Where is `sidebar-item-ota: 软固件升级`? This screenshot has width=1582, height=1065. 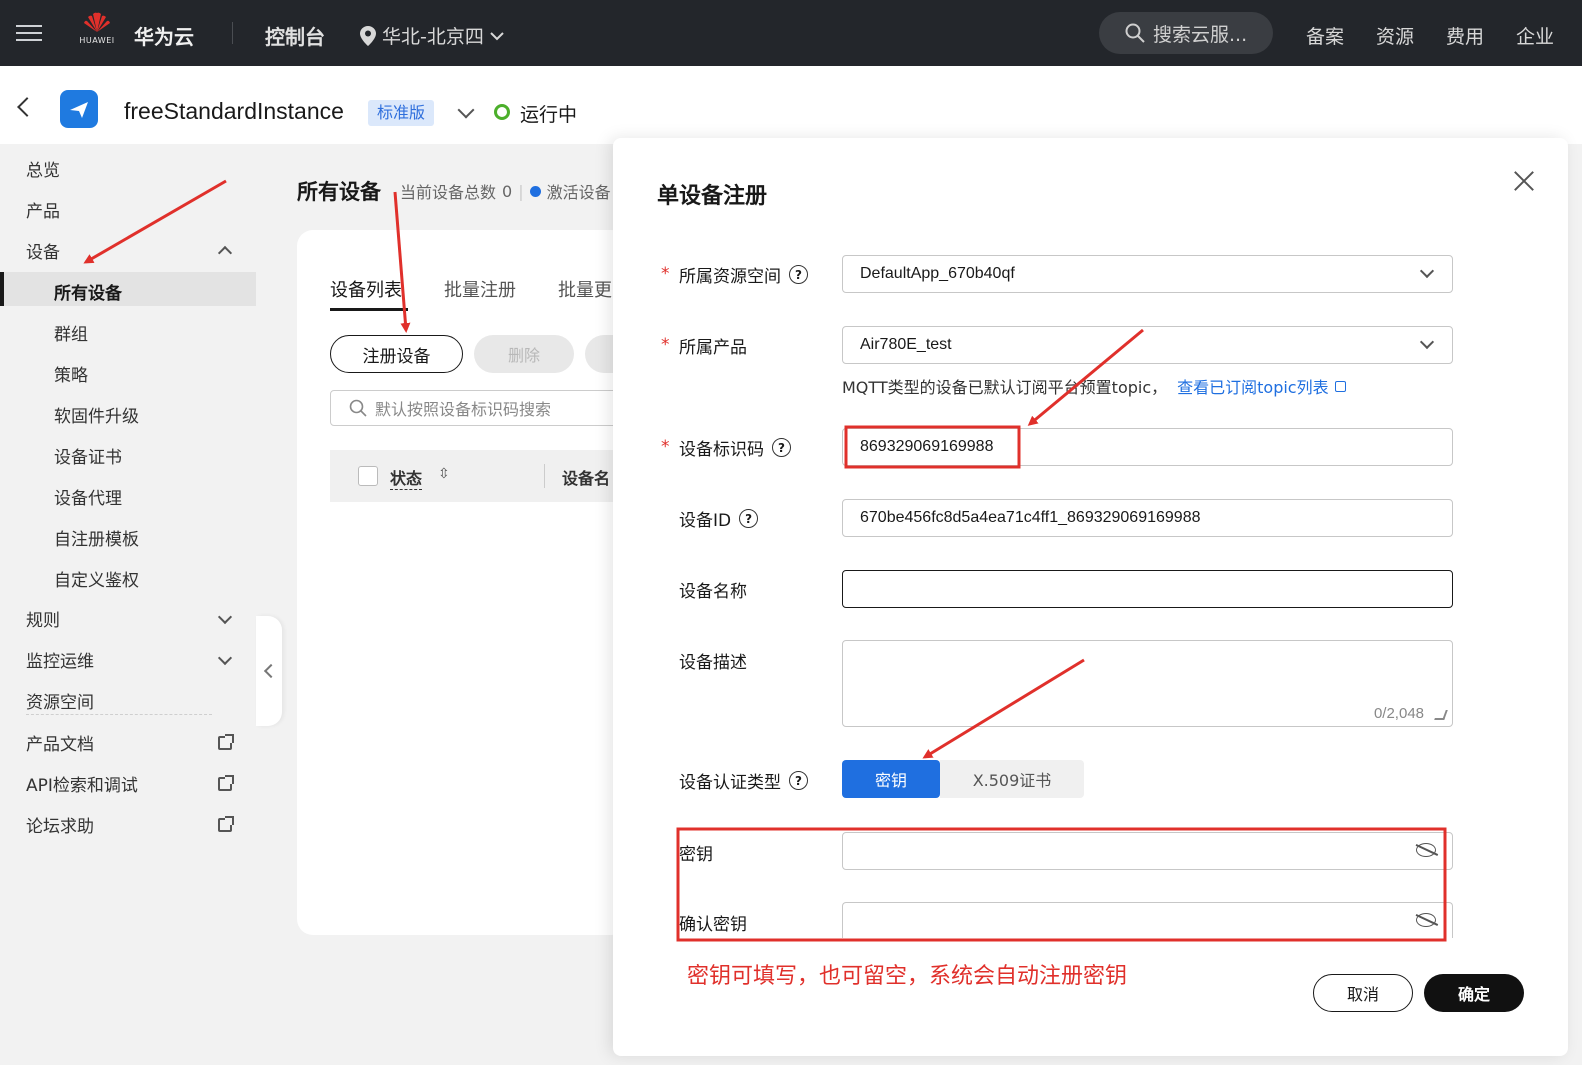
sidebar-item-ota: 软固件升级 is located at coordinates (96, 414).